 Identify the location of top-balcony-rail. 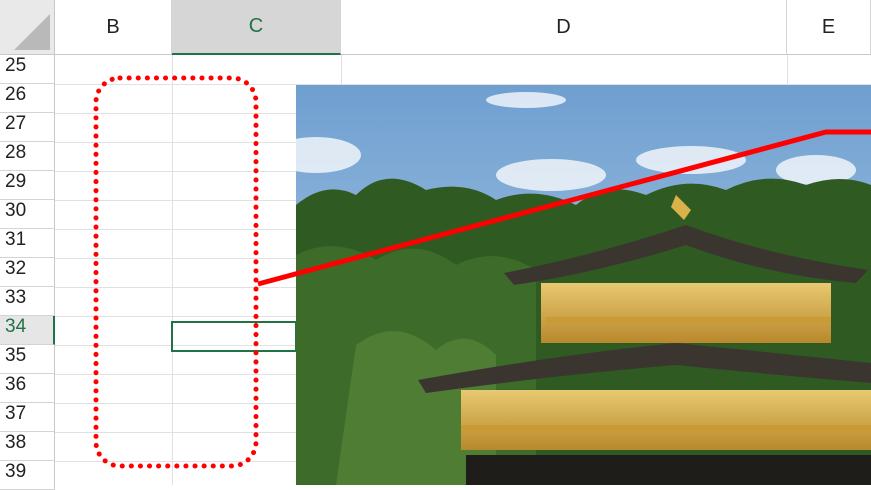
(688, 320).